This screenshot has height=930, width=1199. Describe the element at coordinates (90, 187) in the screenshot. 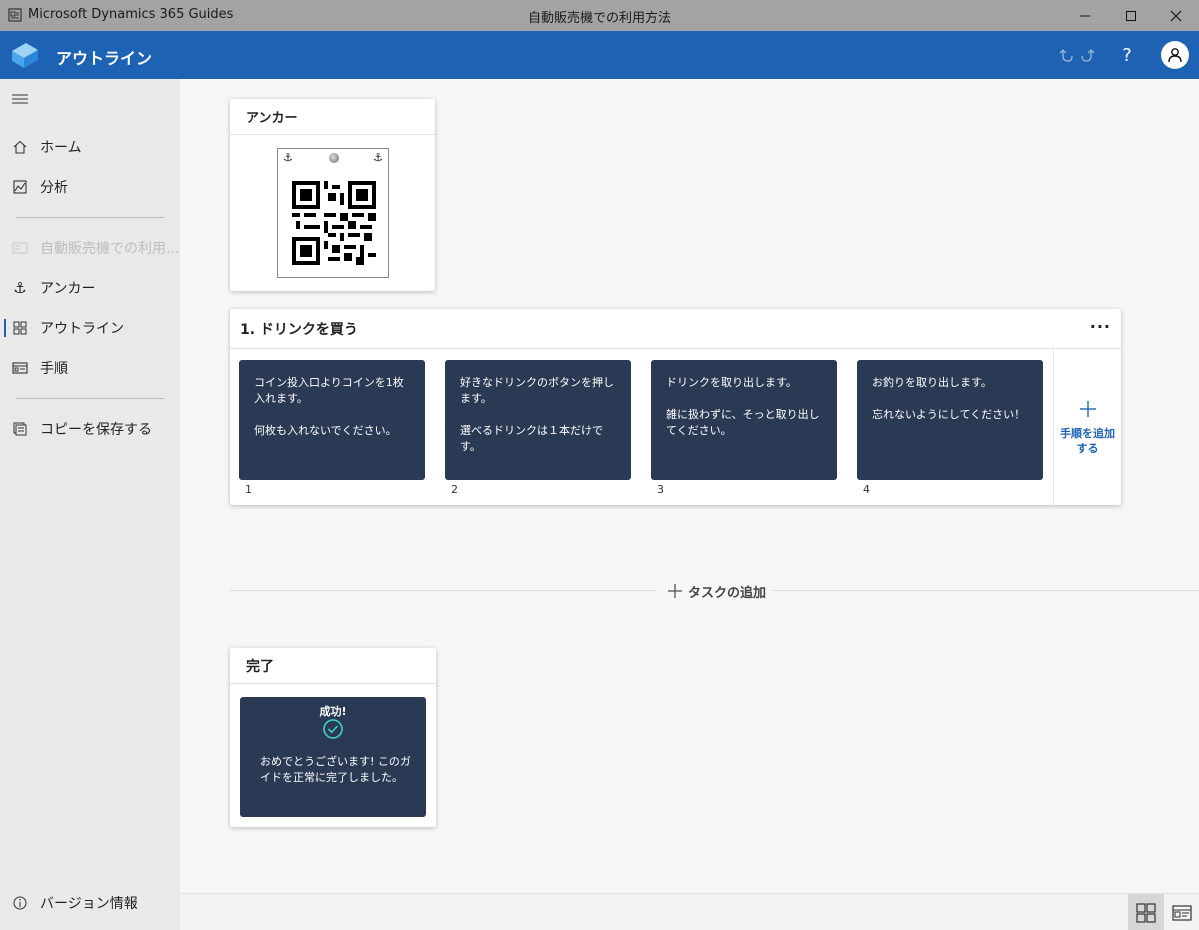

I see `sidebar-item-analytics: 分析` at that location.